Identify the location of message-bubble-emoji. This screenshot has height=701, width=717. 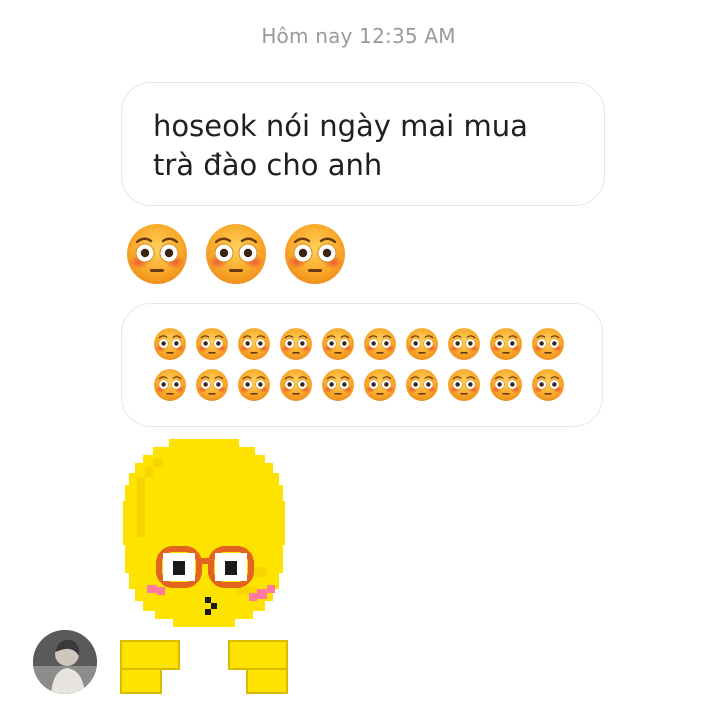
(362, 365).